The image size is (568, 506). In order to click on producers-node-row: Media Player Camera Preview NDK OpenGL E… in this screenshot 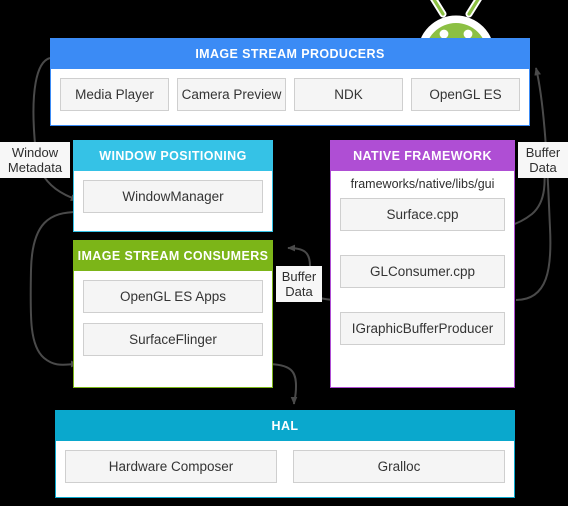, I will do `click(290, 94)`.